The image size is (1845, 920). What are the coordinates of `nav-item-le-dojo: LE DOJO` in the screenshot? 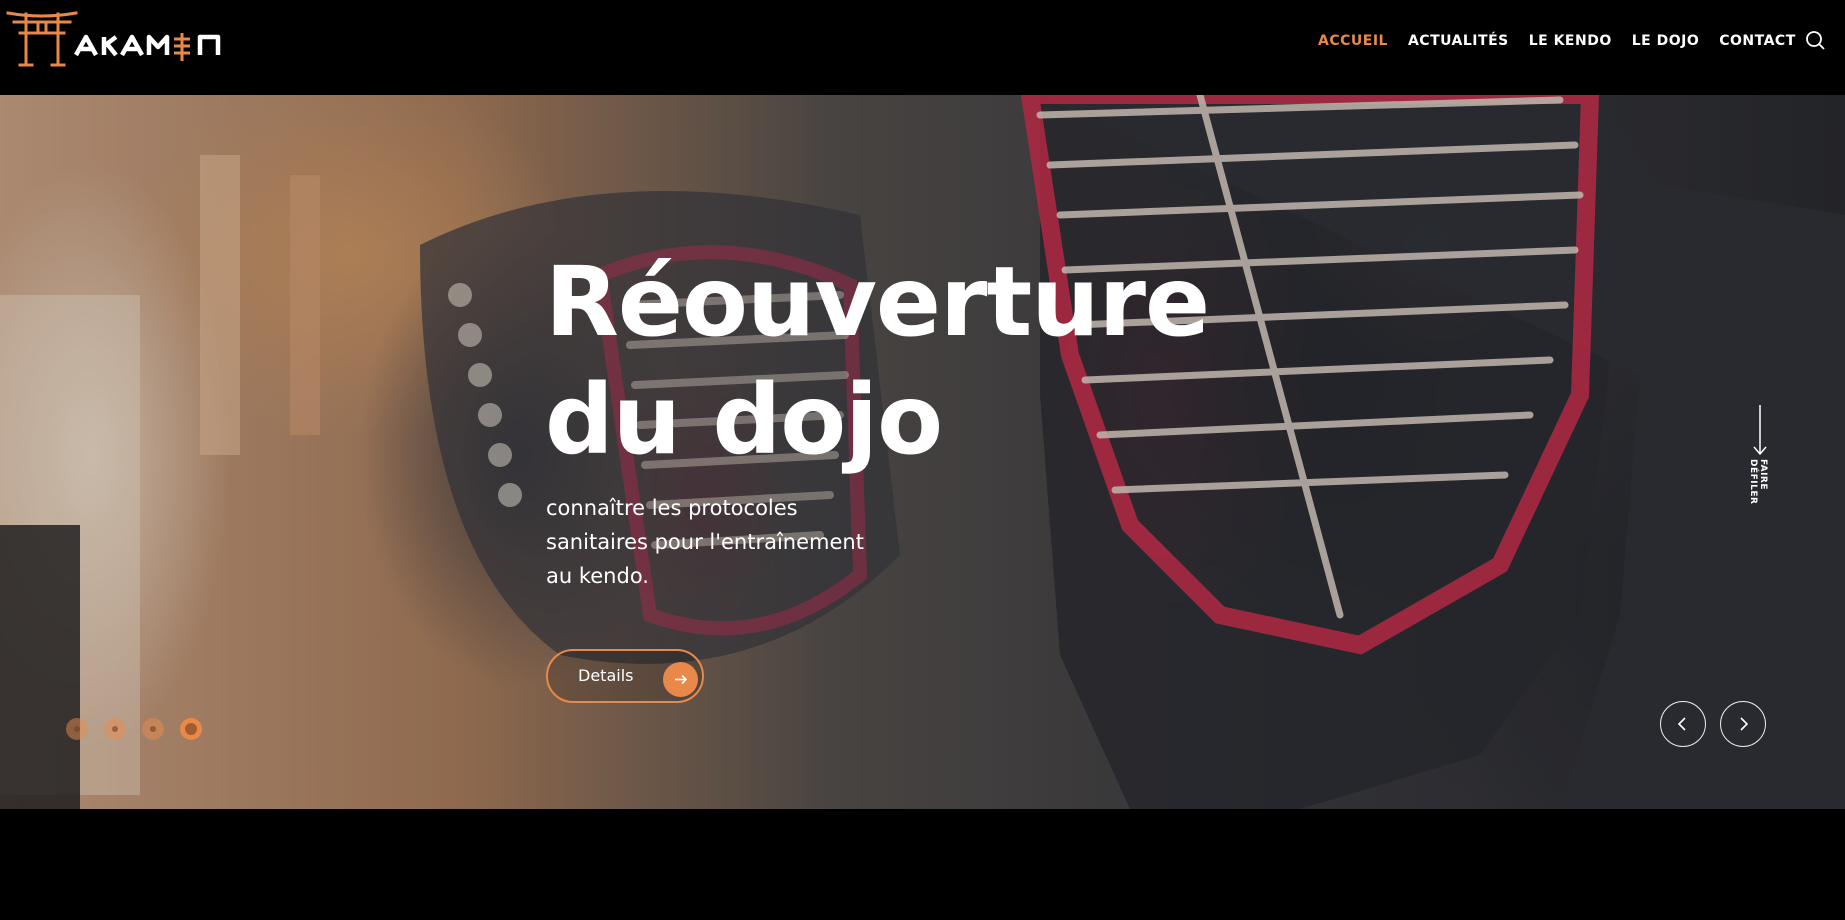 It's located at (1666, 41).